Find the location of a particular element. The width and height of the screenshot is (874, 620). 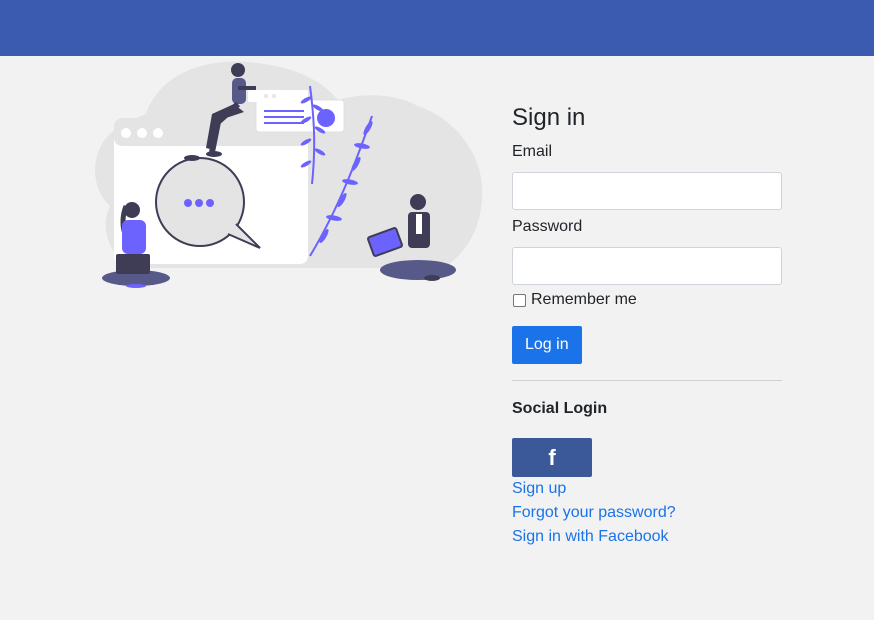

facebook-signin-link: Sign in with Facebook is located at coordinates (647, 537).